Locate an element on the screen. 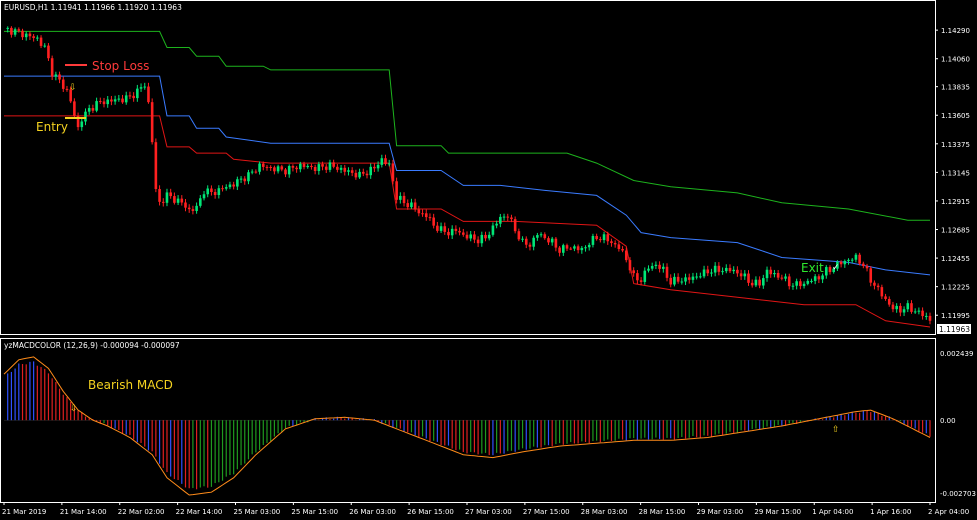 The height and width of the screenshot is (520, 977). time-tick-label: 25 Mar 03:00 is located at coordinates (257, 512).